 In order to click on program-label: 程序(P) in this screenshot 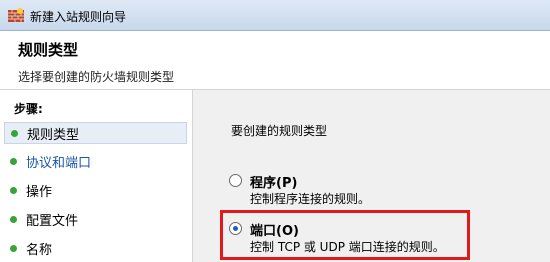, I will do `click(274, 183)`.